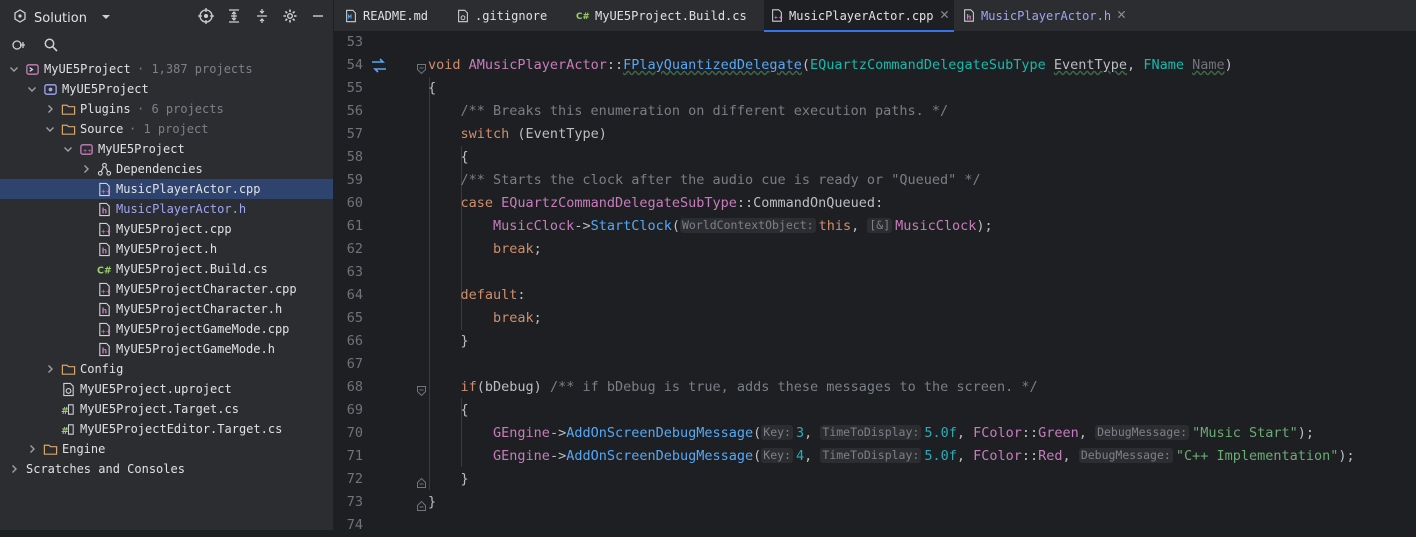 The image size is (1416, 537). What do you see at coordinates (351, 16) in the screenshot?
I see `markdown-icon` at bounding box center [351, 16].